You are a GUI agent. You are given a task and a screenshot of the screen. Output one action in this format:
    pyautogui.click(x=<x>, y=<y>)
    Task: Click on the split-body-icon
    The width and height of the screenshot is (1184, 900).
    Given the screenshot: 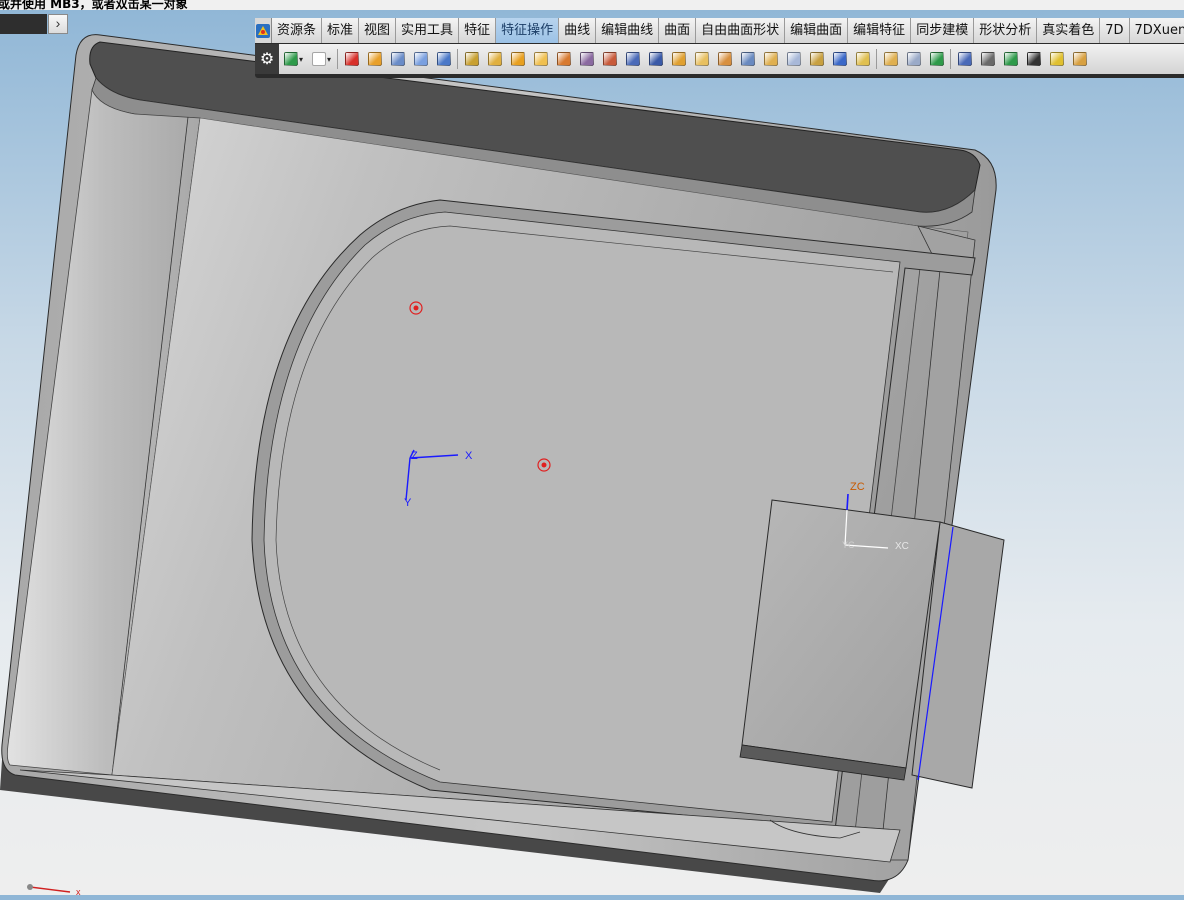 What is the action you would take?
    pyautogui.click(x=747, y=59)
    